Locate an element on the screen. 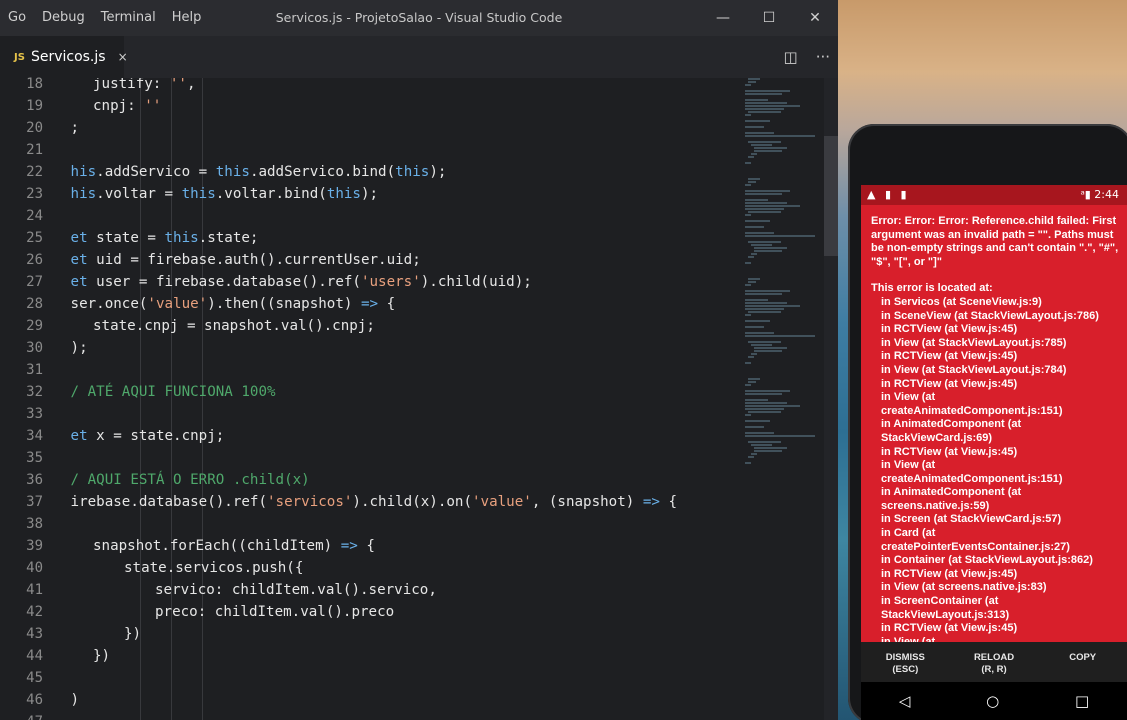 The width and height of the screenshot is (1127, 720). code-line: // AQUI ESTÁ O ERRO .child(x) is located at coordinates (190, 480).